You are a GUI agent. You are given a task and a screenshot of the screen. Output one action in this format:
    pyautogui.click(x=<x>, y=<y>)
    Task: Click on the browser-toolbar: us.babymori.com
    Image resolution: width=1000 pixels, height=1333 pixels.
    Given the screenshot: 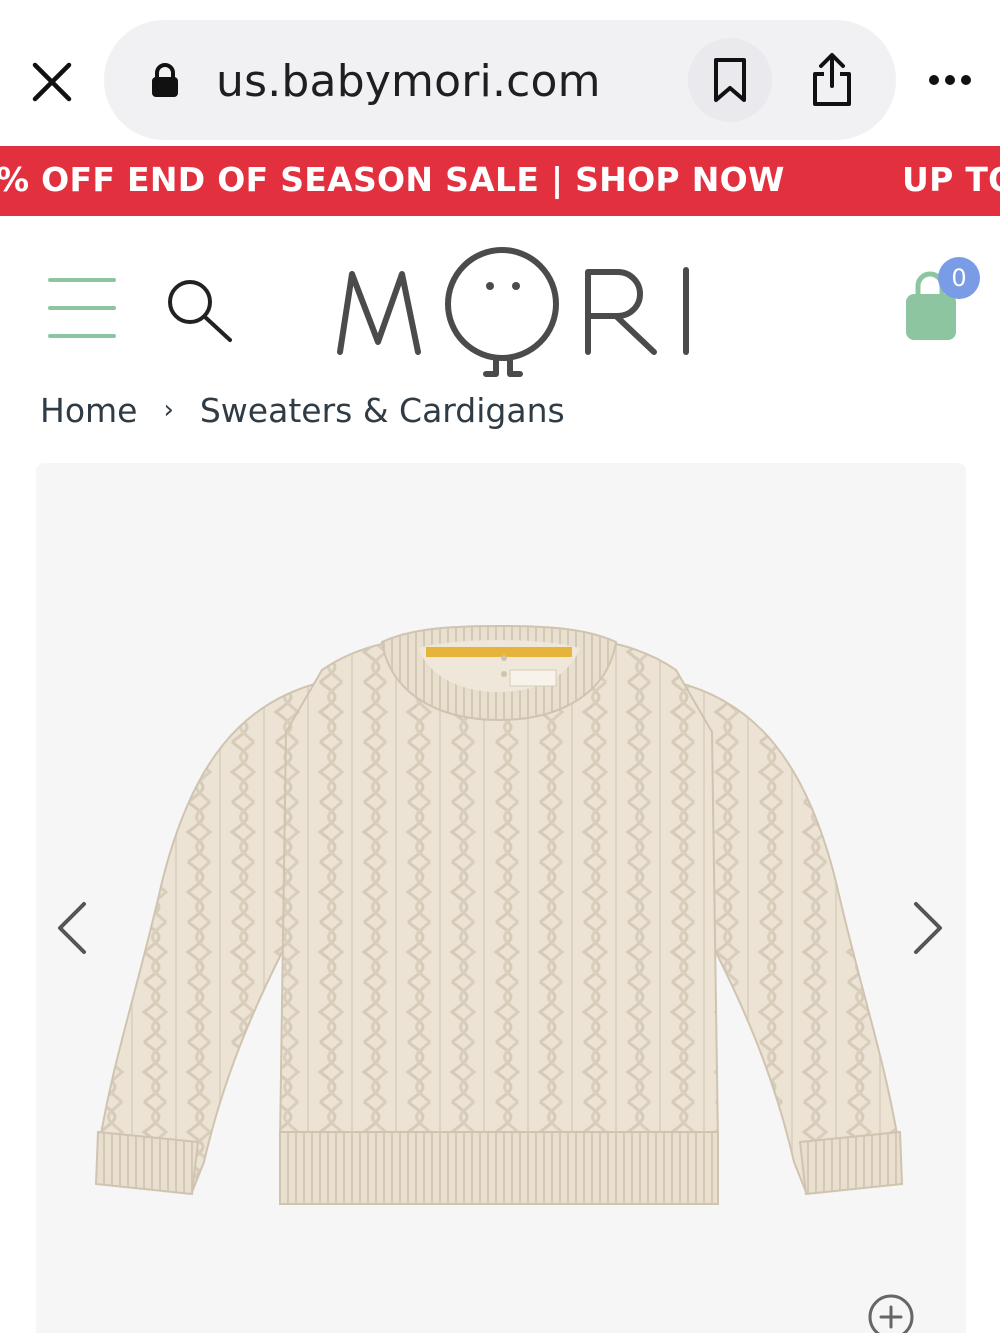 What is the action you would take?
    pyautogui.click(x=500, y=72)
    